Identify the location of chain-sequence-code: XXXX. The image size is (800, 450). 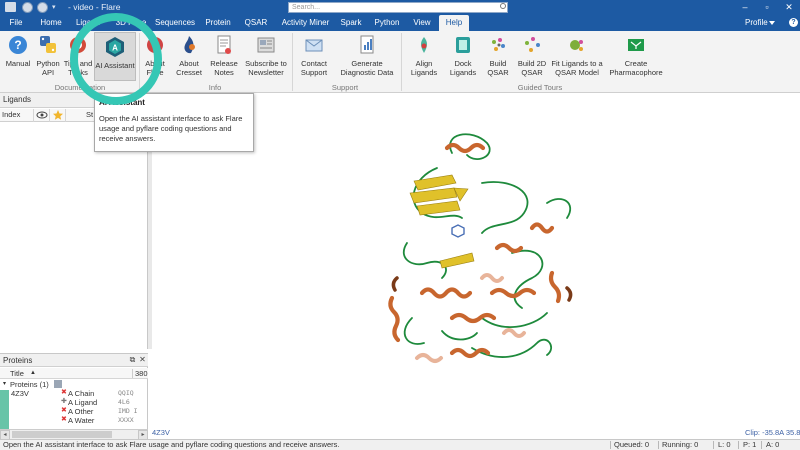
(126, 420).